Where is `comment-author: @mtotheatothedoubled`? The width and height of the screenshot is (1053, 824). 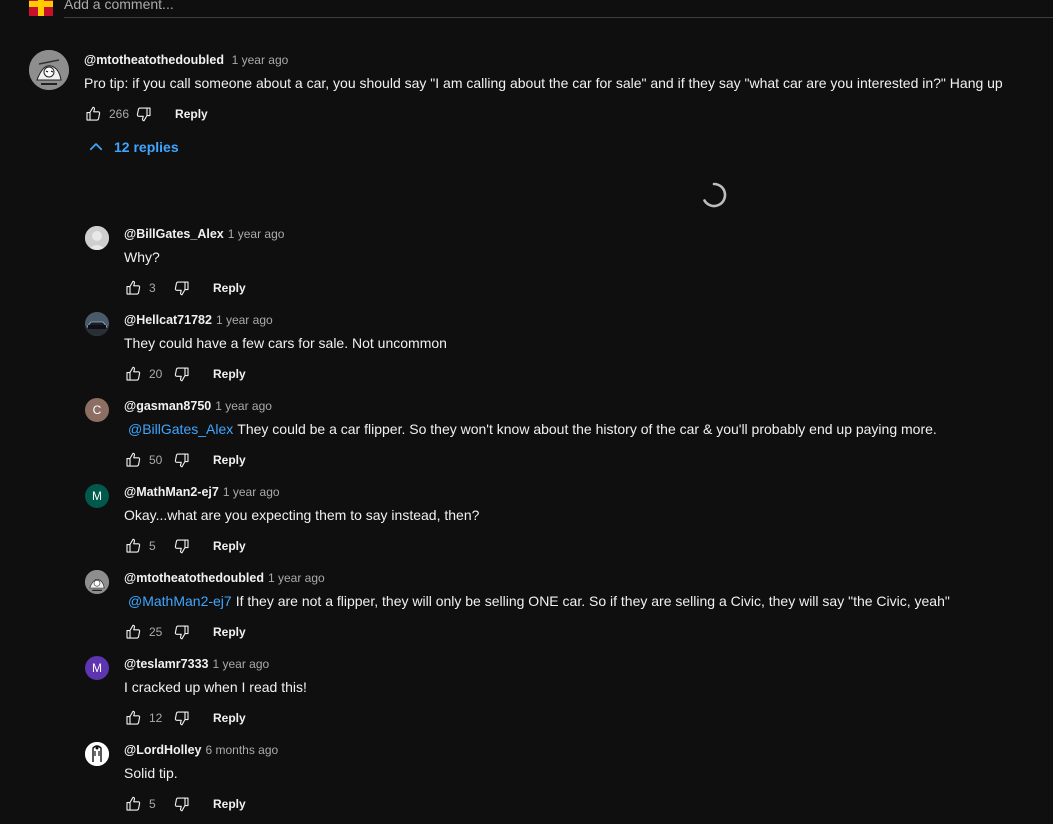 comment-author: @mtotheatothedoubled is located at coordinates (154, 60).